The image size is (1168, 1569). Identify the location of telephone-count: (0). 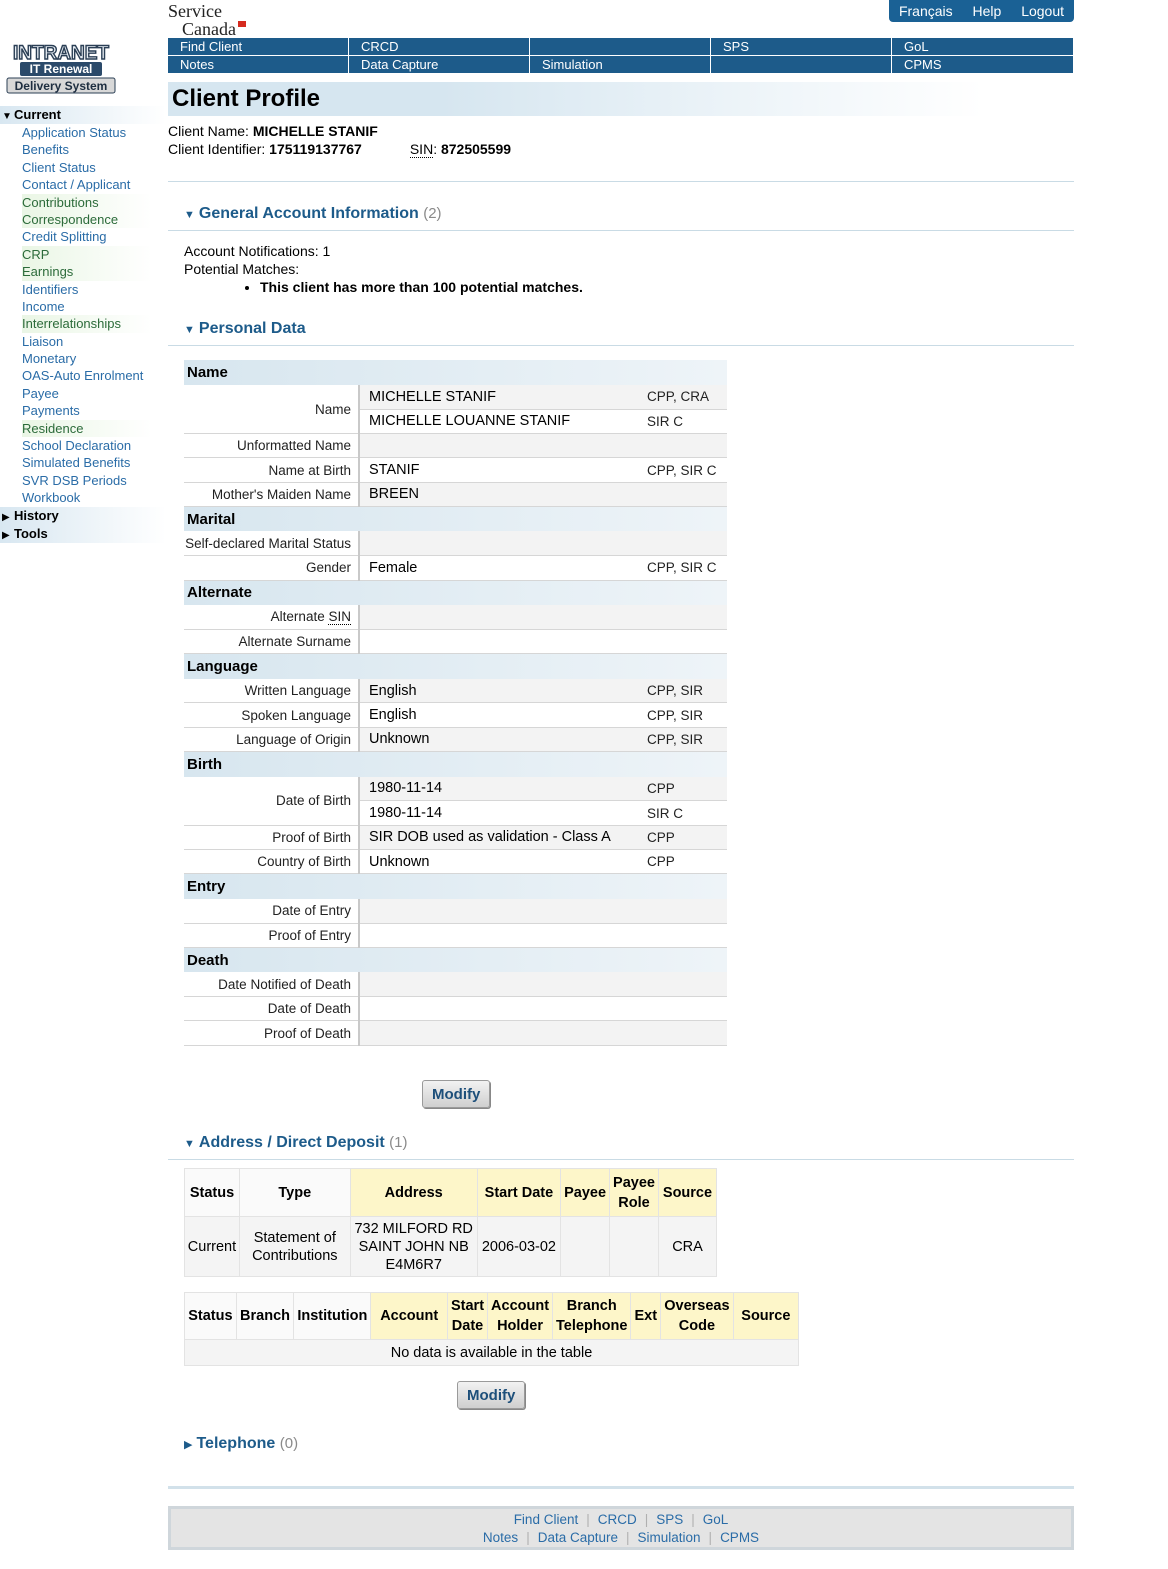
(289, 1443).